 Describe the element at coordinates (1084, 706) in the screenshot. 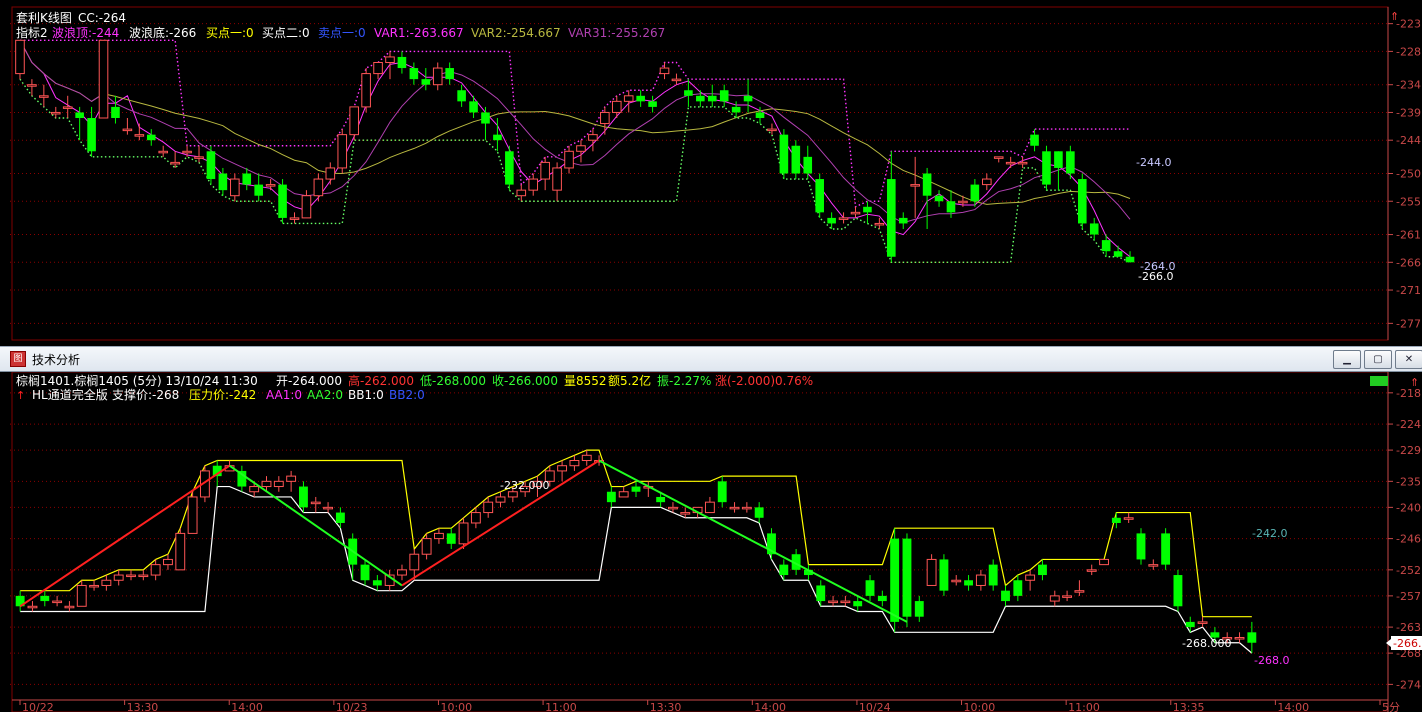

I see `x-tick-label: 11:00` at that location.